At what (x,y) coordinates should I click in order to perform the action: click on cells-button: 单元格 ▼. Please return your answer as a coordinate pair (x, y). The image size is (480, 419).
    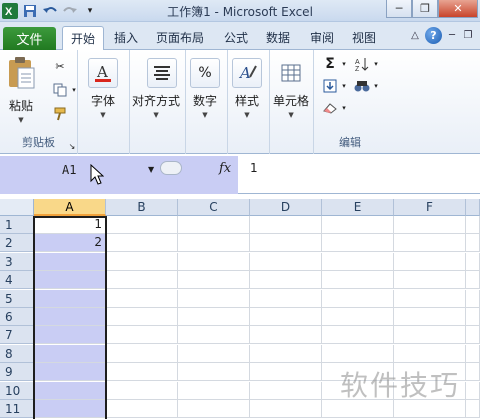
    Looking at the image, I should click on (291, 88).